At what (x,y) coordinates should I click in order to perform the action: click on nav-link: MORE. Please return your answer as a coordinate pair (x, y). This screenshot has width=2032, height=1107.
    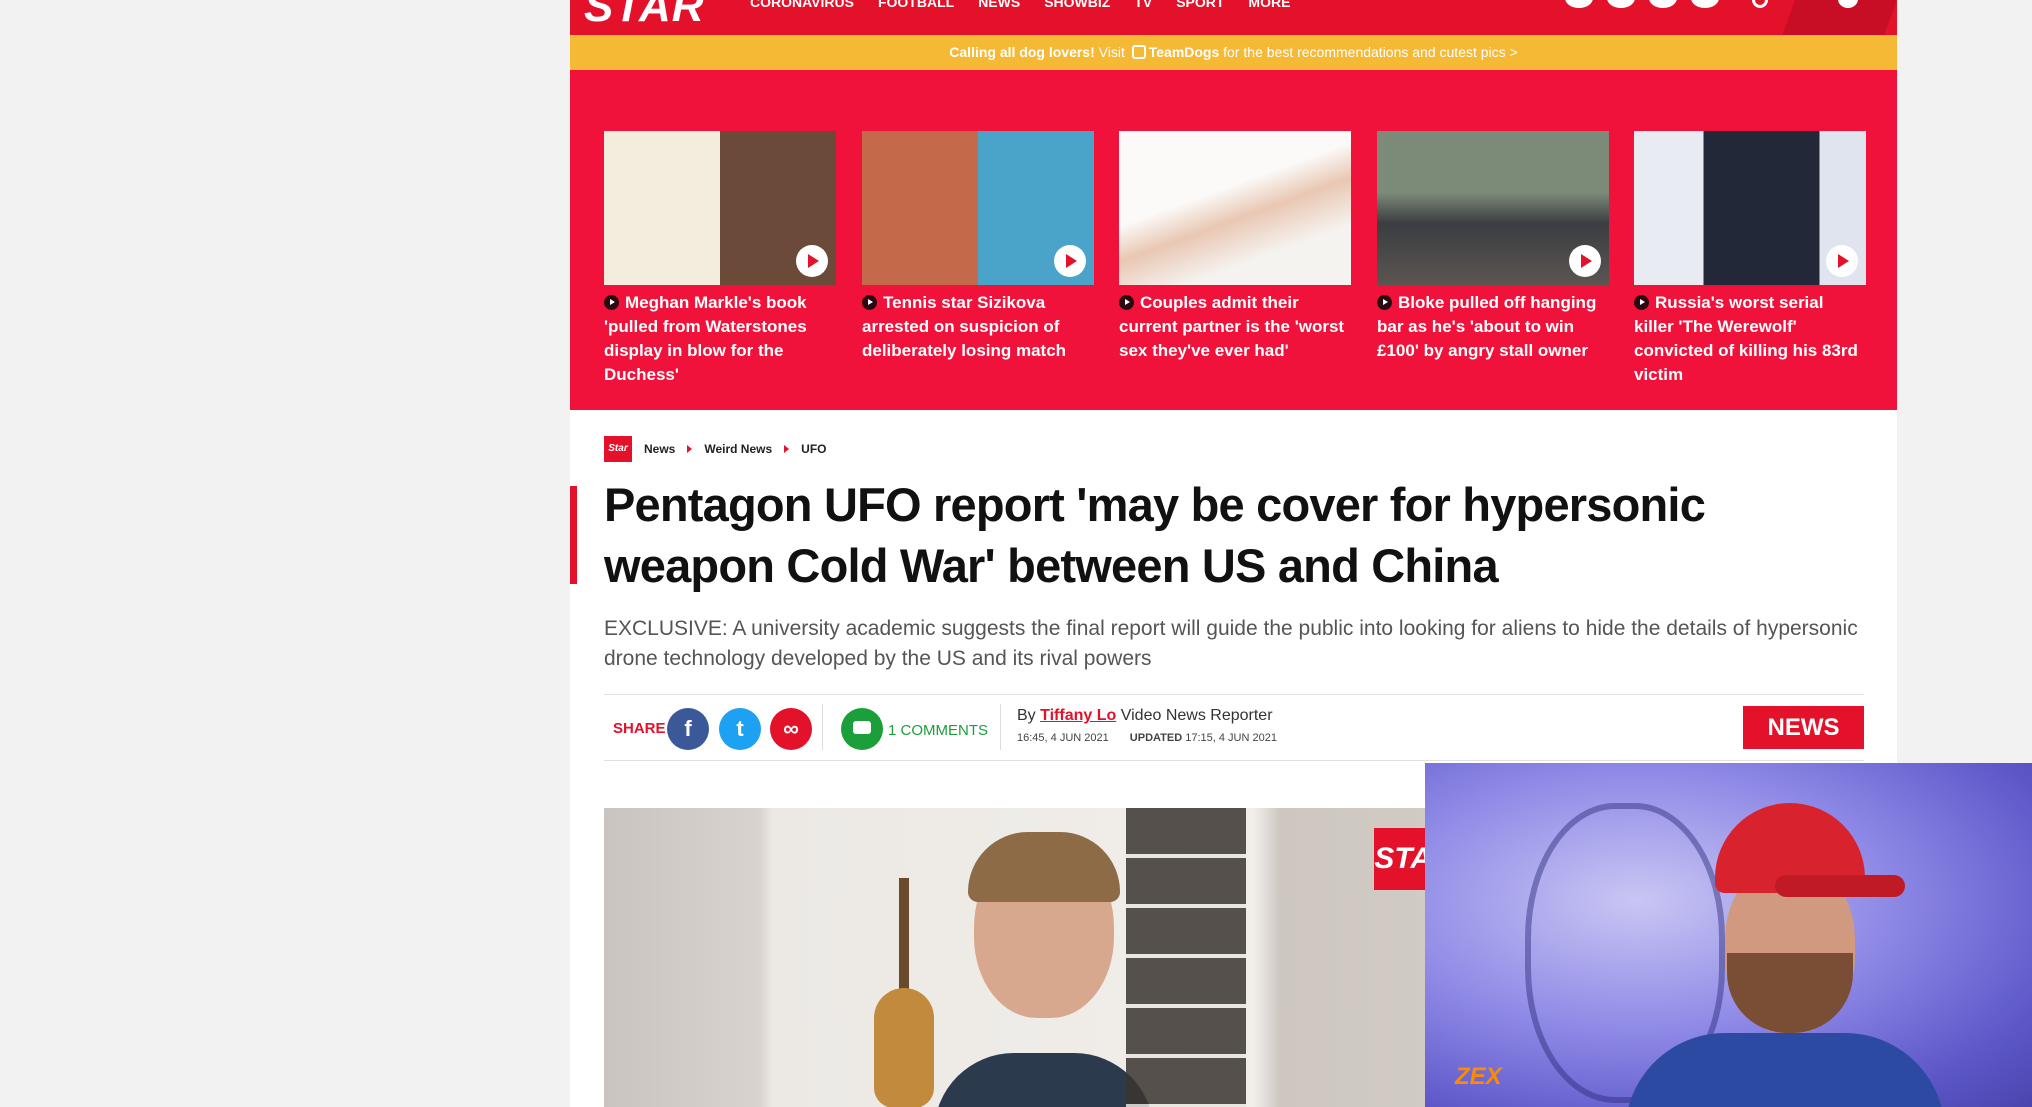
    Looking at the image, I should click on (1269, 5).